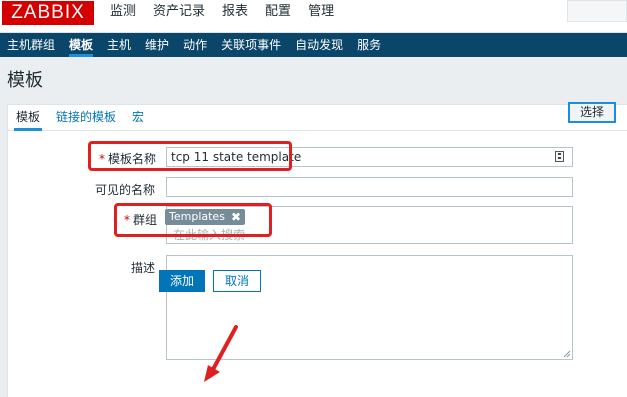 The height and width of the screenshot is (397, 627). Describe the element at coordinates (319, 45) in the screenshot. I see `subnav-discovery: 自动发现` at that location.